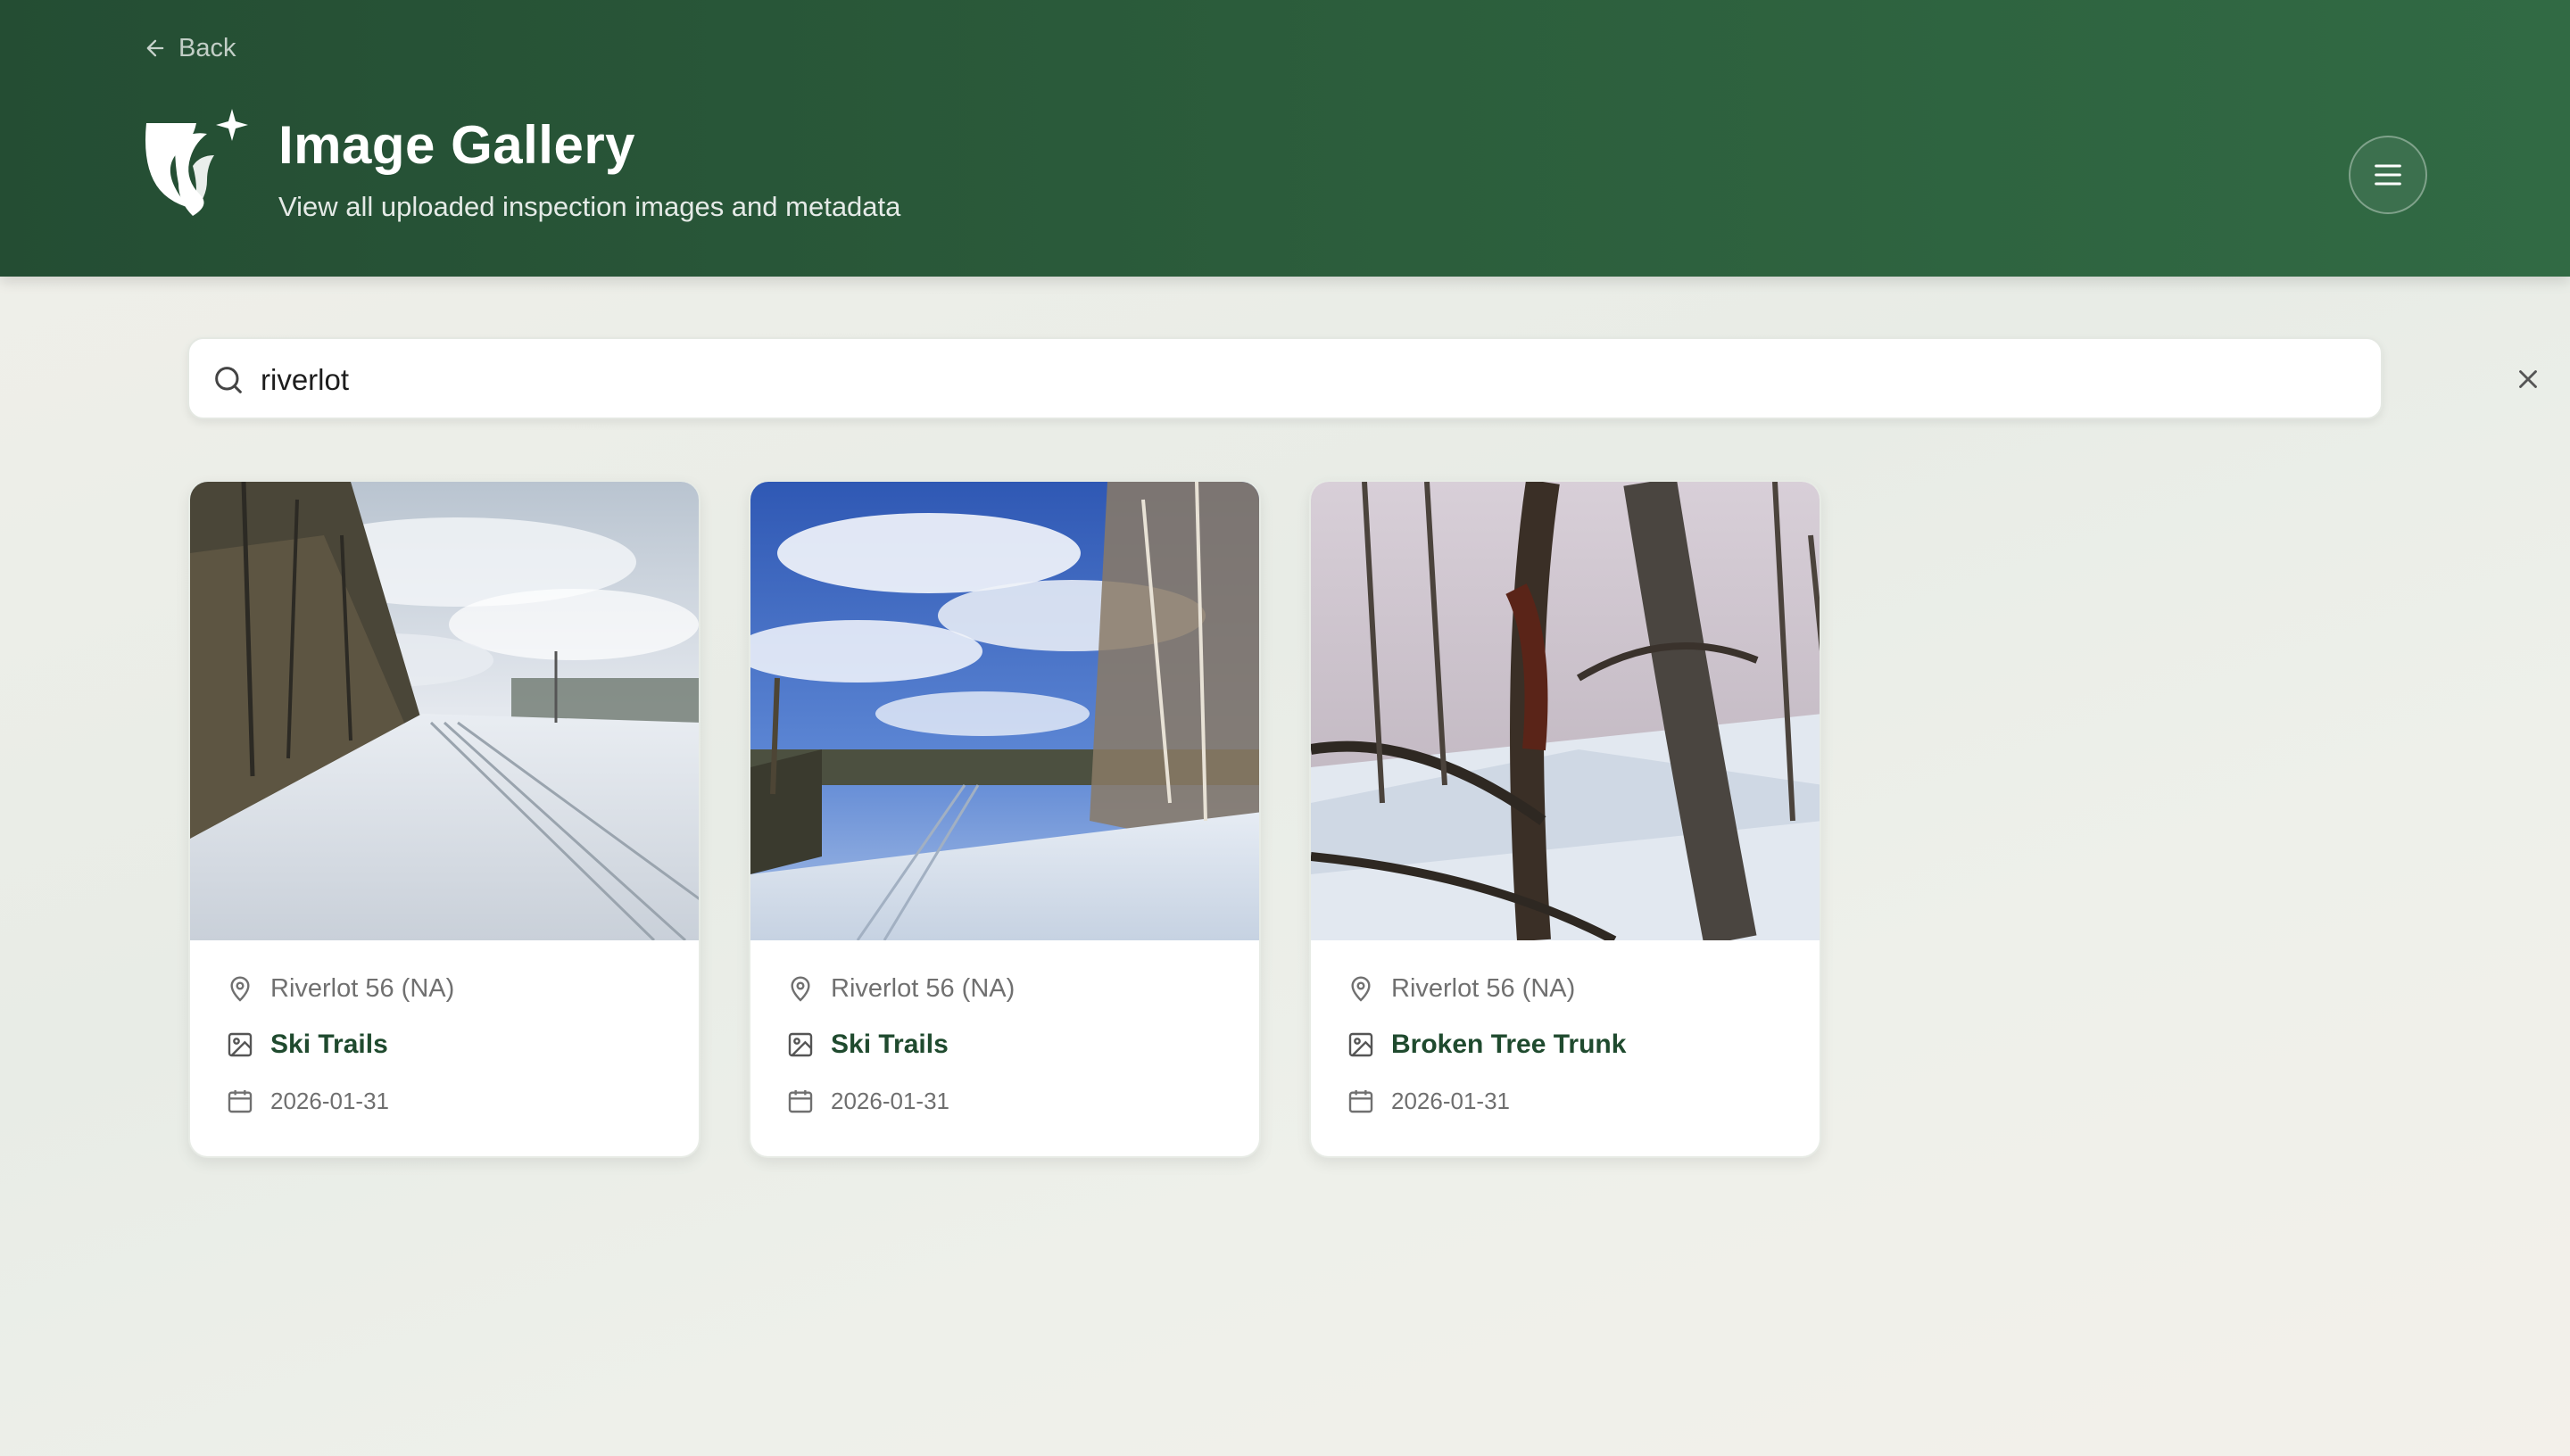  I want to click on search-input, so click(1269, 380).